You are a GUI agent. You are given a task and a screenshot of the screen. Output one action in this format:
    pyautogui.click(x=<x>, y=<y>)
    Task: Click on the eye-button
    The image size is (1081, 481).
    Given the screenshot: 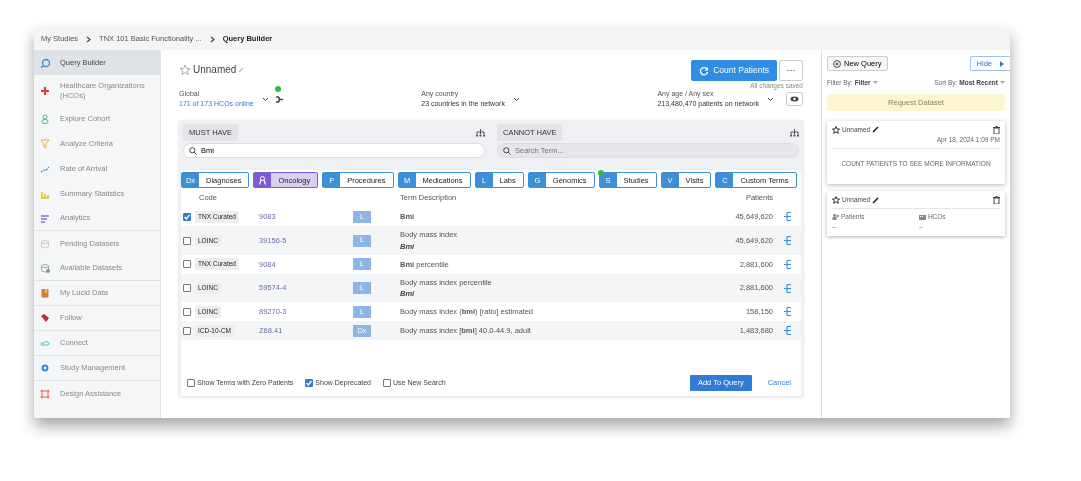 What is the action you would take?
    pyautogui.click(x=794, y=99)
    